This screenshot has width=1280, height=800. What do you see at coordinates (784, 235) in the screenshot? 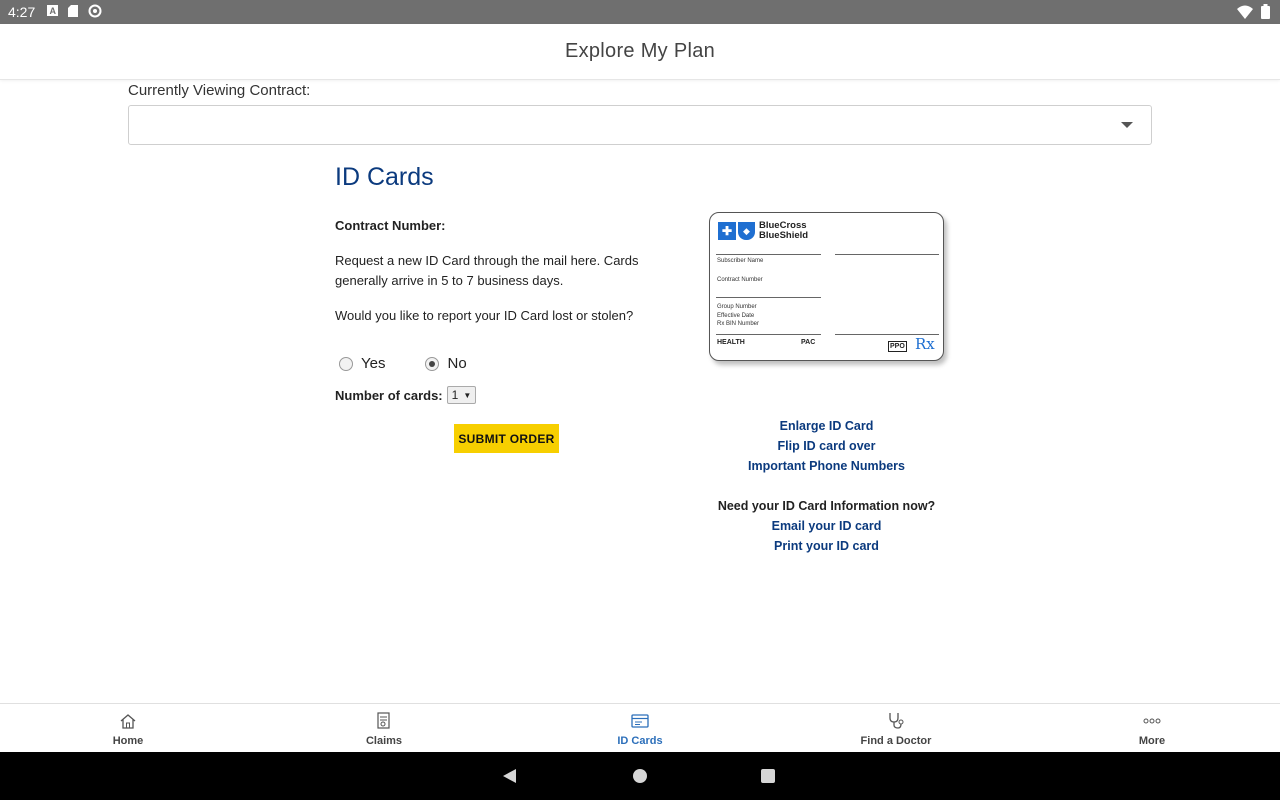
I see `logo-line-2: BlueShield` at bounding box center [784, 235].